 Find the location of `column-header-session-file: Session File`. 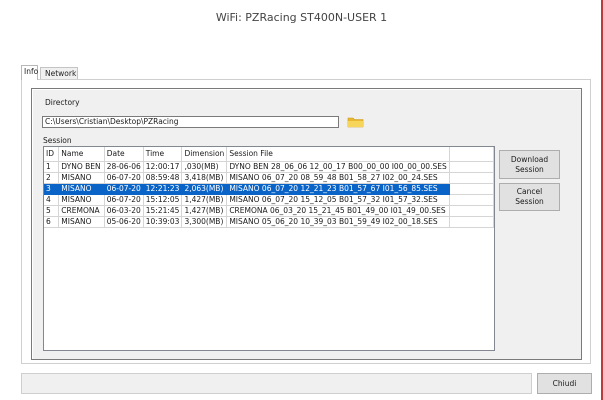

column-header-session-file: Session File is located at coordinates (338, 154).